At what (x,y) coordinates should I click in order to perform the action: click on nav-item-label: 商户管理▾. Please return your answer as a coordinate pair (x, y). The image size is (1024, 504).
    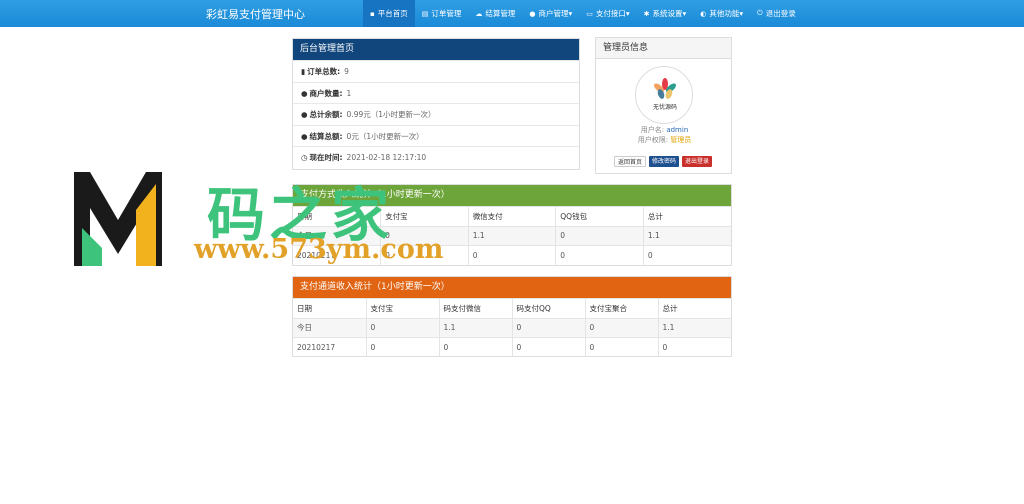
    Looking at the image, I should click on (555, 13).